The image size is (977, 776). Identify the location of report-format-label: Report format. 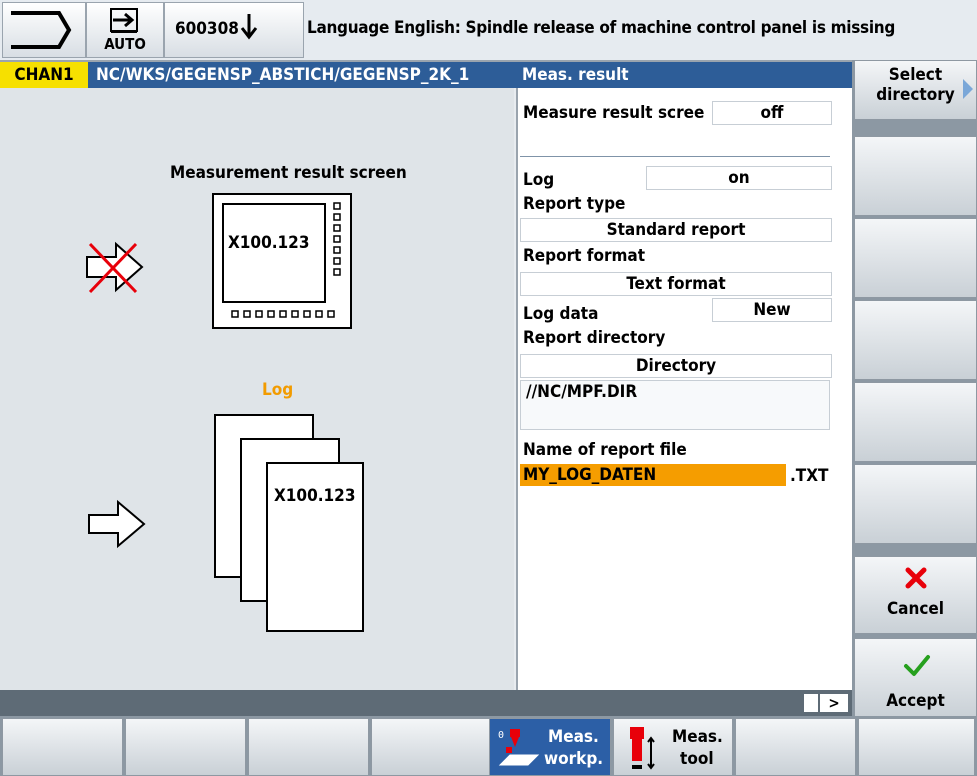
(584, 256).